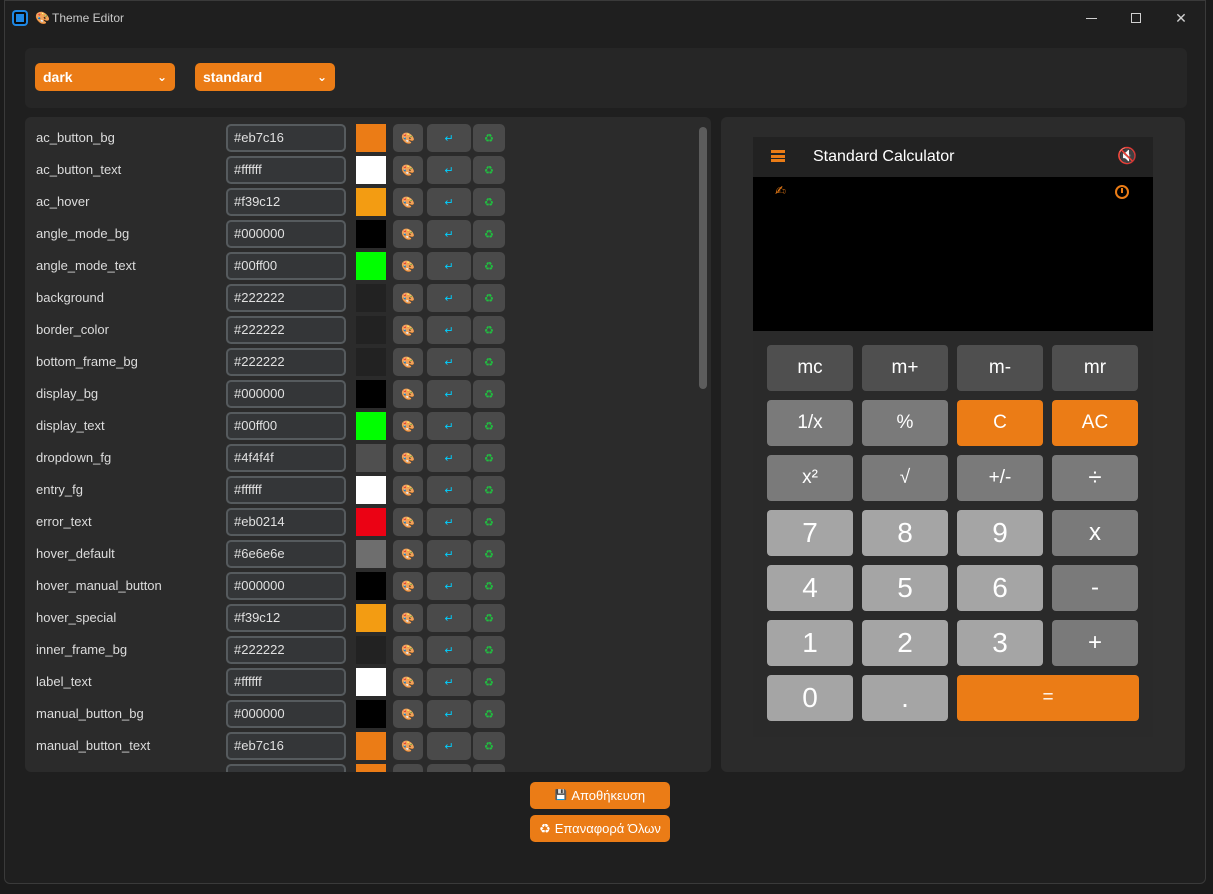 Image resolution: width=1213 pixels, height=894 pixels. I want to click on calc-key: +/-, so click(1000, 478).